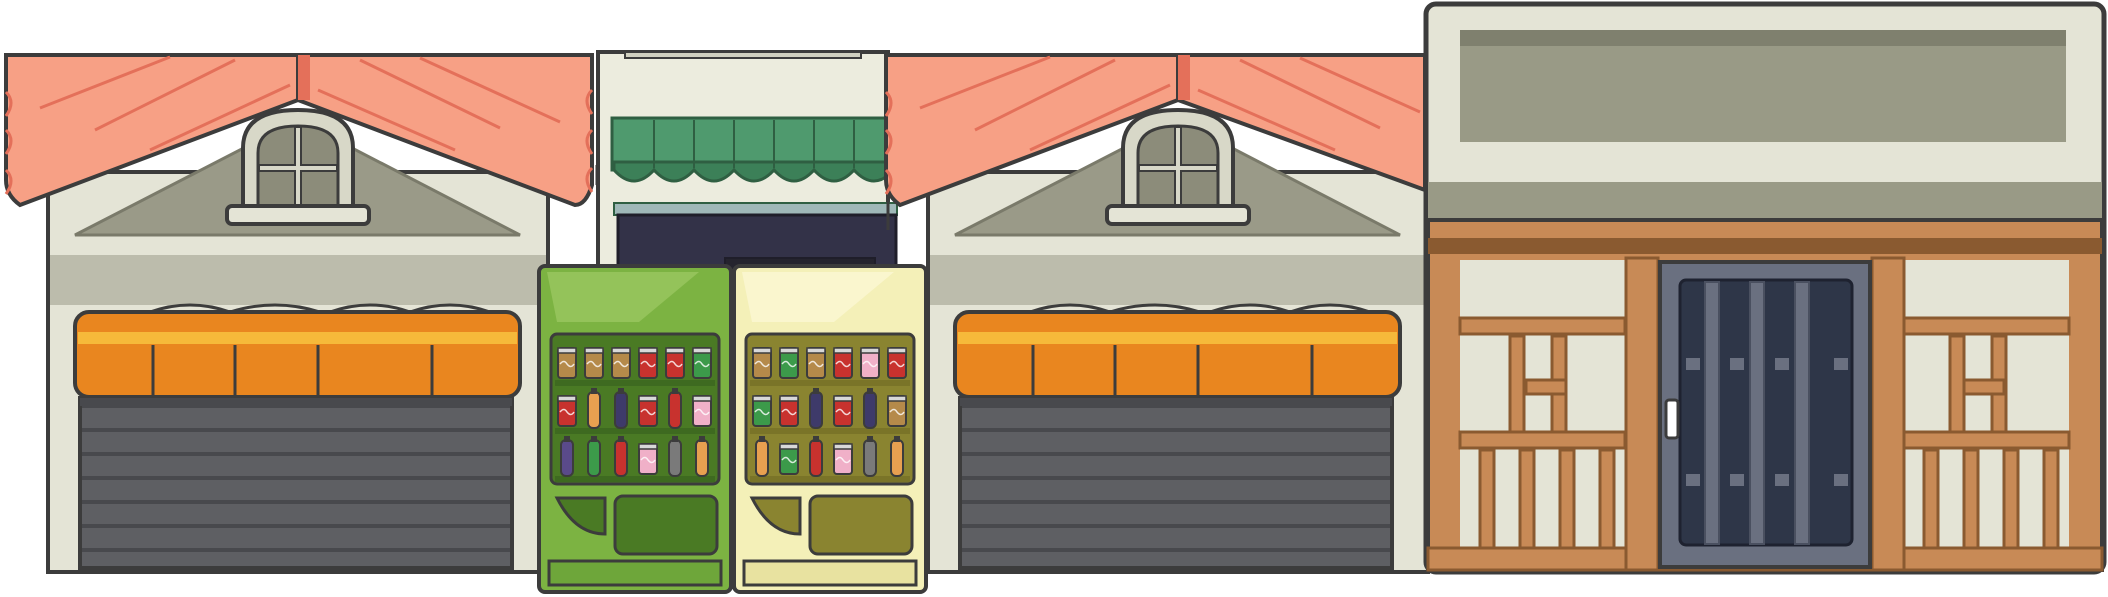 This screenshot has width=2108, height=597. Describe the element at coordinates (830, 429) in the screenshot. I see `cream-machine` at that location.